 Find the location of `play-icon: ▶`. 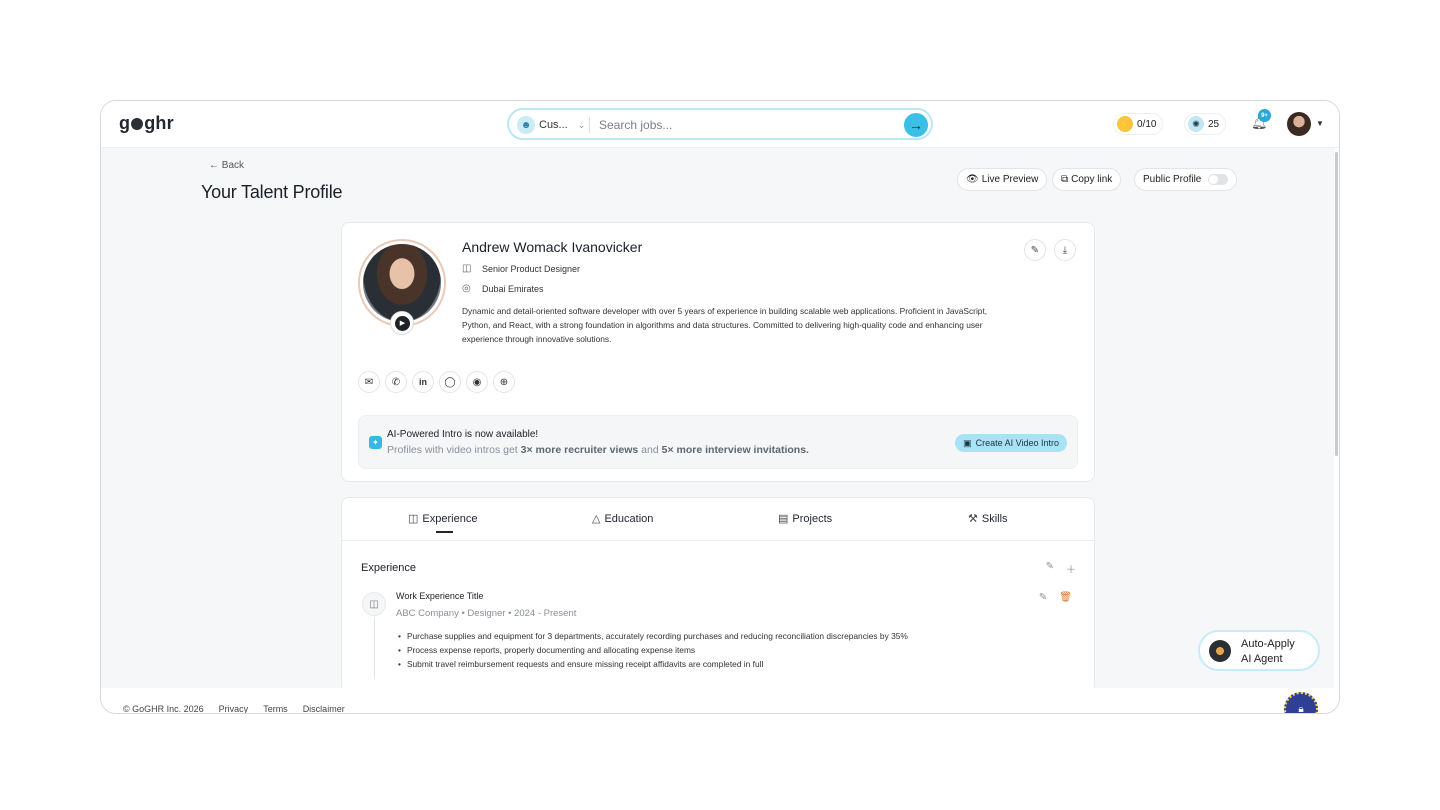

play-icon: ▶ is located at coordinates (402, 323).